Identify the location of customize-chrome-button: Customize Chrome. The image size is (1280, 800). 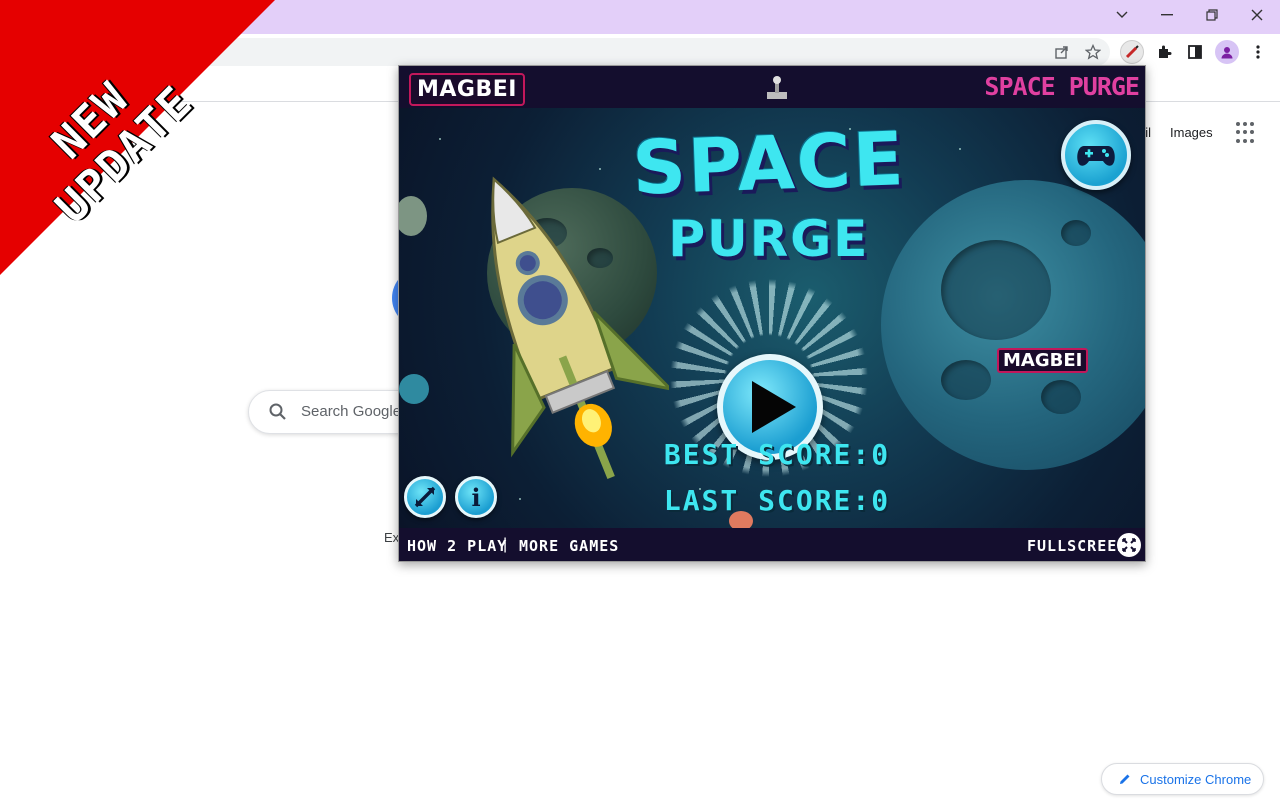
(1182, 779).